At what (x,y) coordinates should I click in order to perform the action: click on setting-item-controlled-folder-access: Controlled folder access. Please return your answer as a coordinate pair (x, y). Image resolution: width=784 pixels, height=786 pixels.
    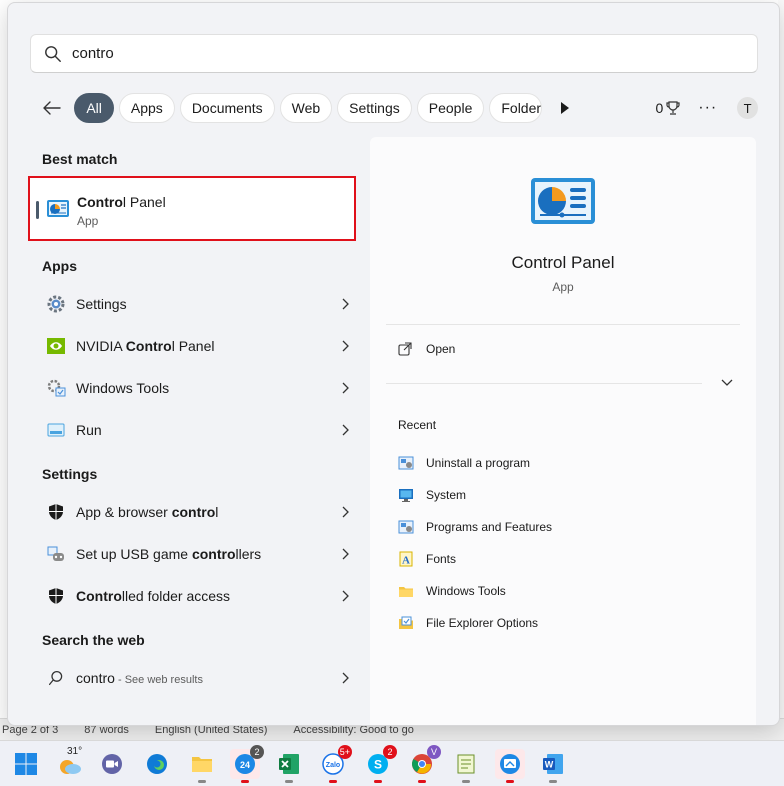
    Looking at the image, I should click on (197, 596).